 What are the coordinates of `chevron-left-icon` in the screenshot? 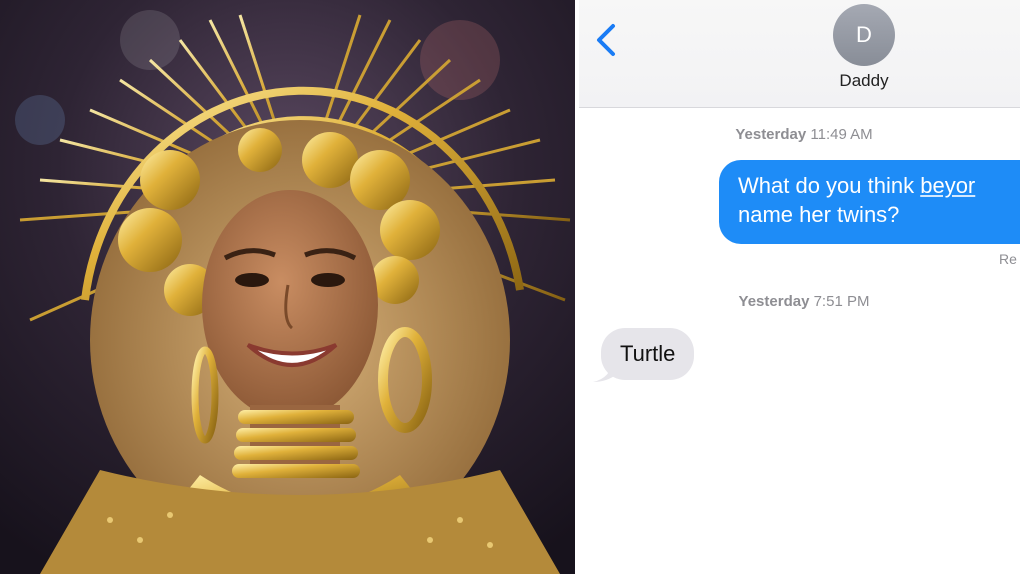 It's located at (606, 40).